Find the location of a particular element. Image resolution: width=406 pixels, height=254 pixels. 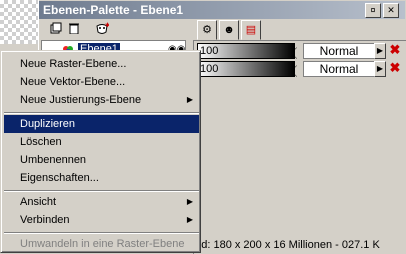

tab-mask: ☻ is located at coordinates (229, 30).